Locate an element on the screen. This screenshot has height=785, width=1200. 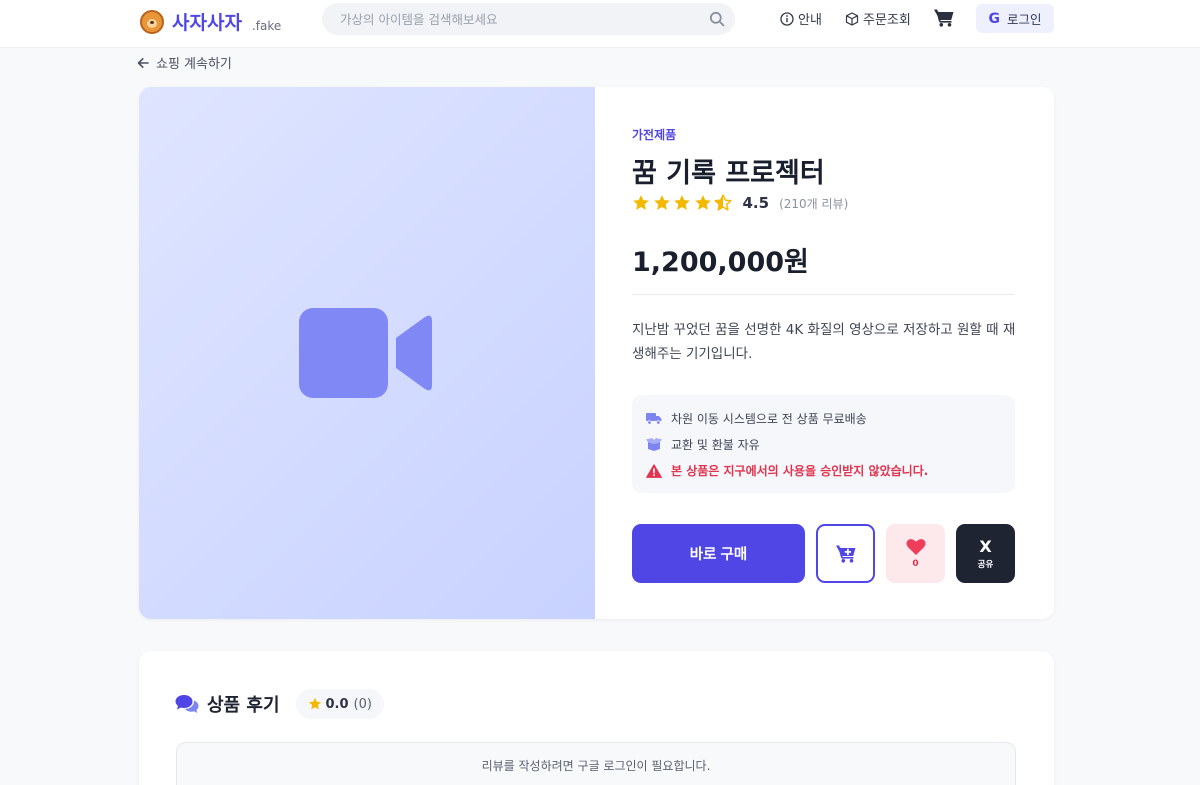
login-button: G 로그인 is located at coordinates (1015, 18).